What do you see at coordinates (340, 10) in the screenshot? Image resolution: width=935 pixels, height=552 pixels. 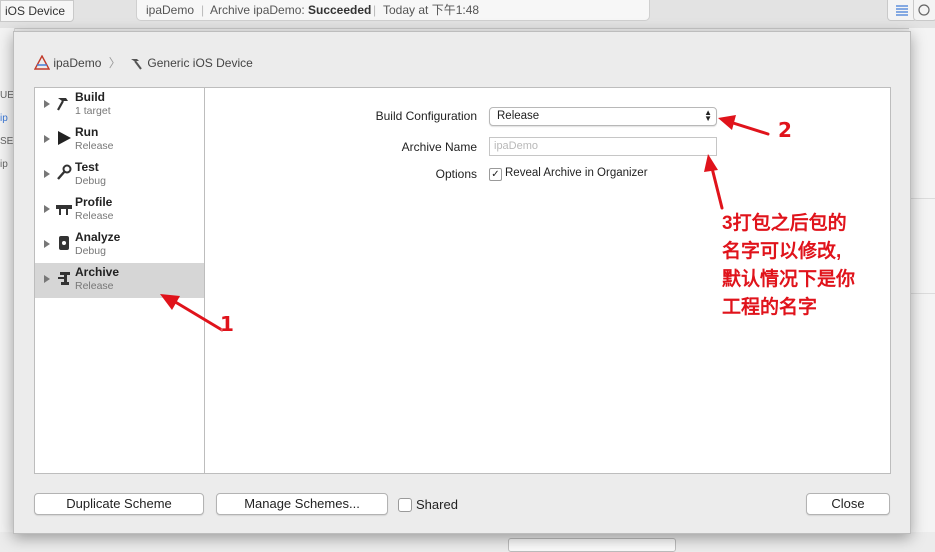 I see `activity-status-value: Succeeded` at bounding box center [340, 10].